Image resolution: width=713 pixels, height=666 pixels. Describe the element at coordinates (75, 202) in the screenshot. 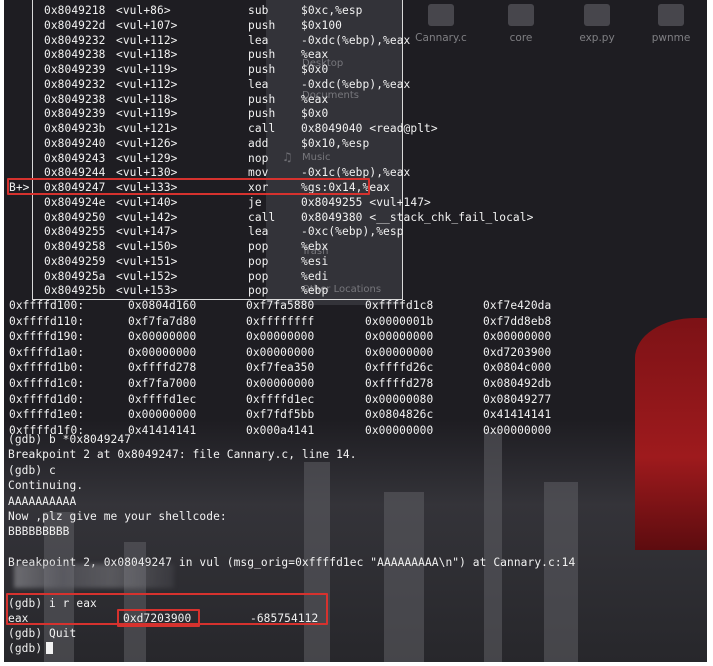

I see `instruction-address: 0x804924e` at that location.